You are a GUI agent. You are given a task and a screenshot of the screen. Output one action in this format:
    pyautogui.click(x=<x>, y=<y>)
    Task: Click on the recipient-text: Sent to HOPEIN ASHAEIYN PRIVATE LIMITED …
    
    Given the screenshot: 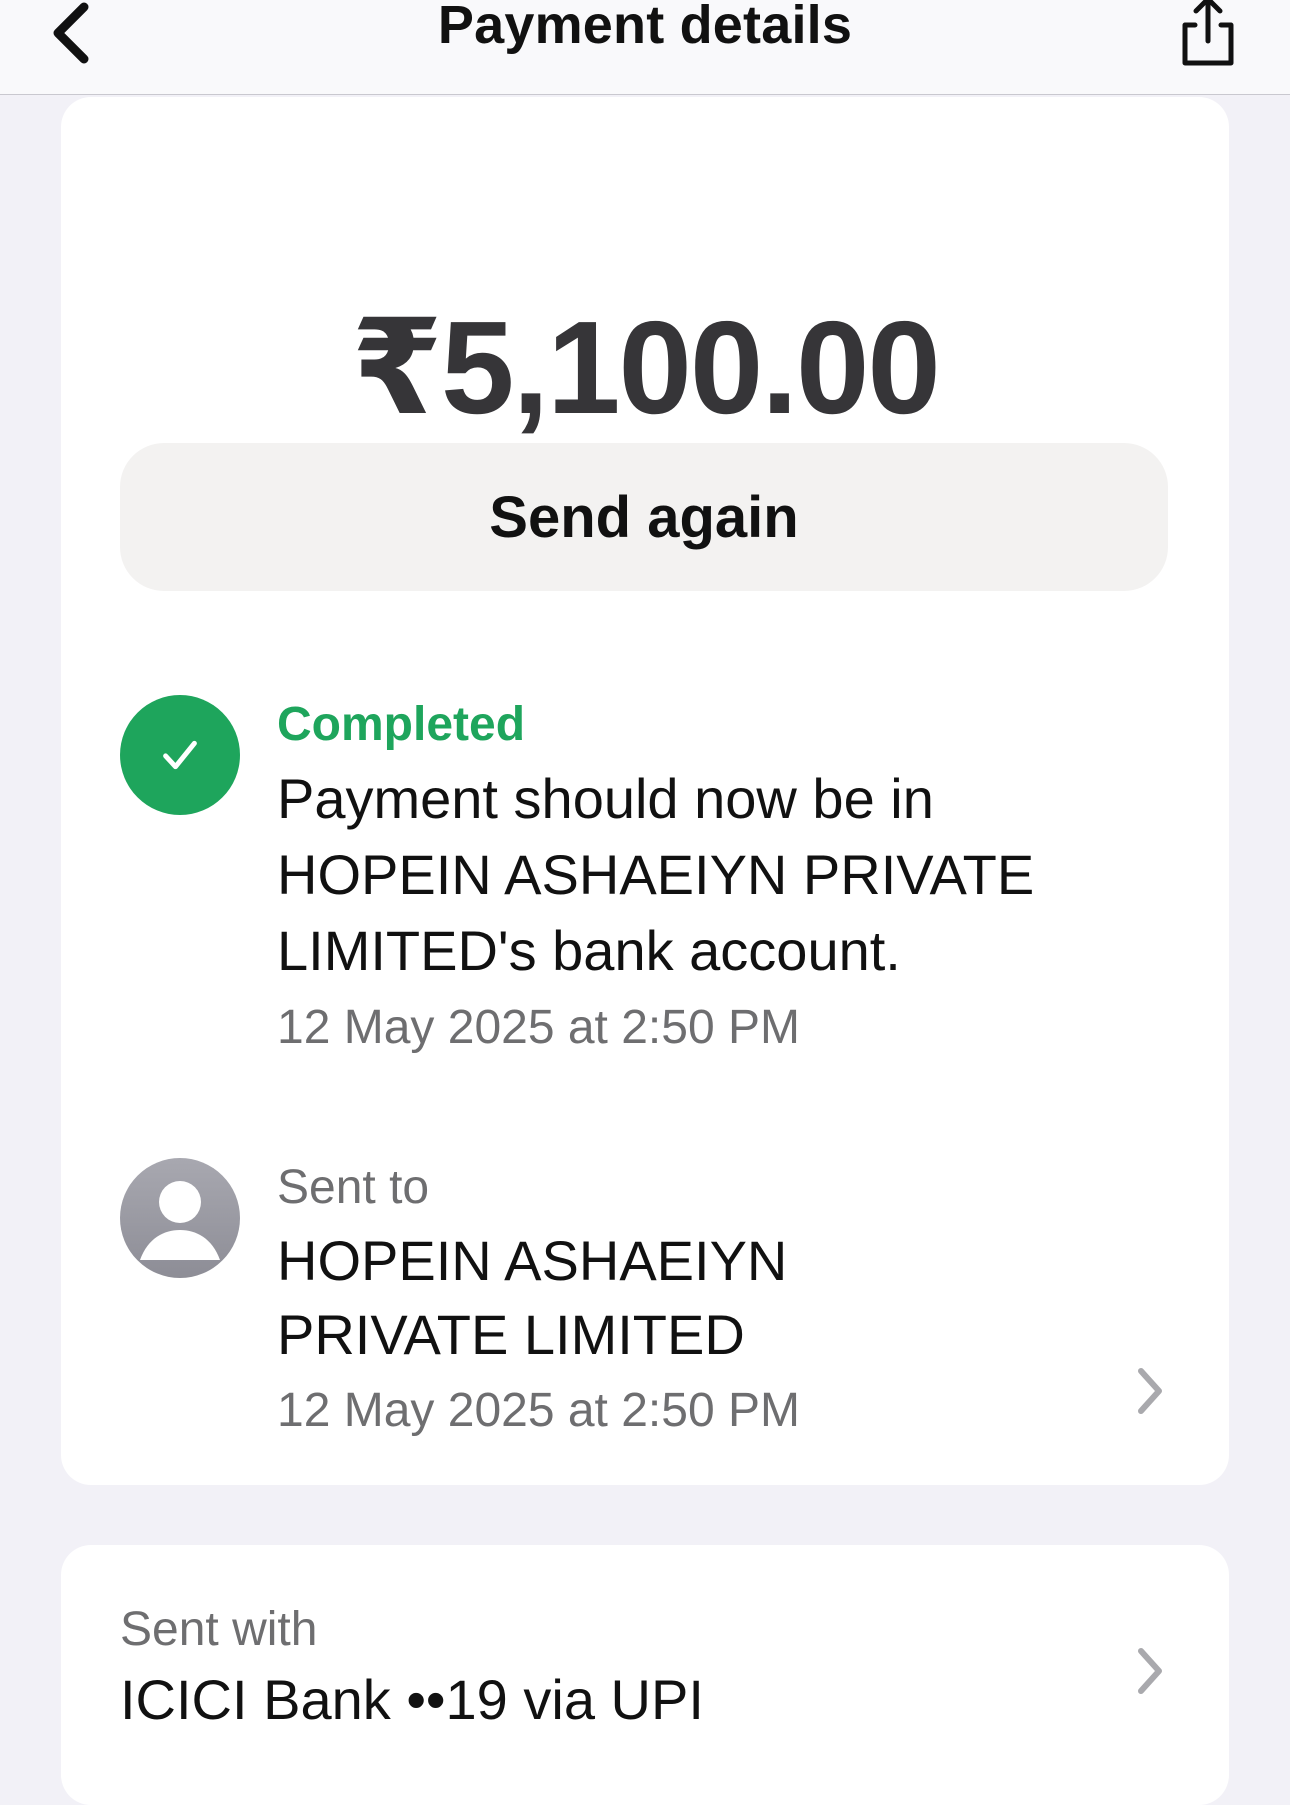 What is the action you would take?
    pyautogui.click(x=717, y=1302)
    